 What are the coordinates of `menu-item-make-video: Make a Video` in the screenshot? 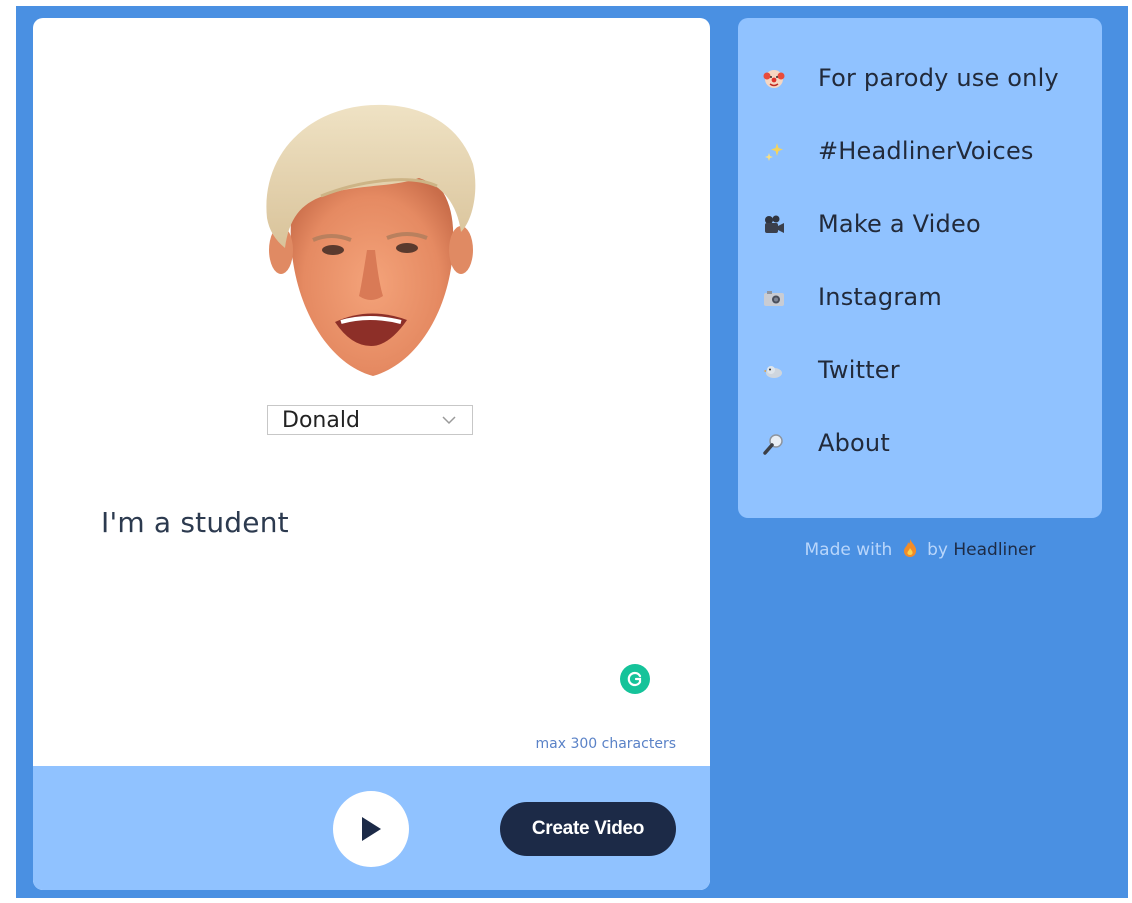 It's located at (920, 246).